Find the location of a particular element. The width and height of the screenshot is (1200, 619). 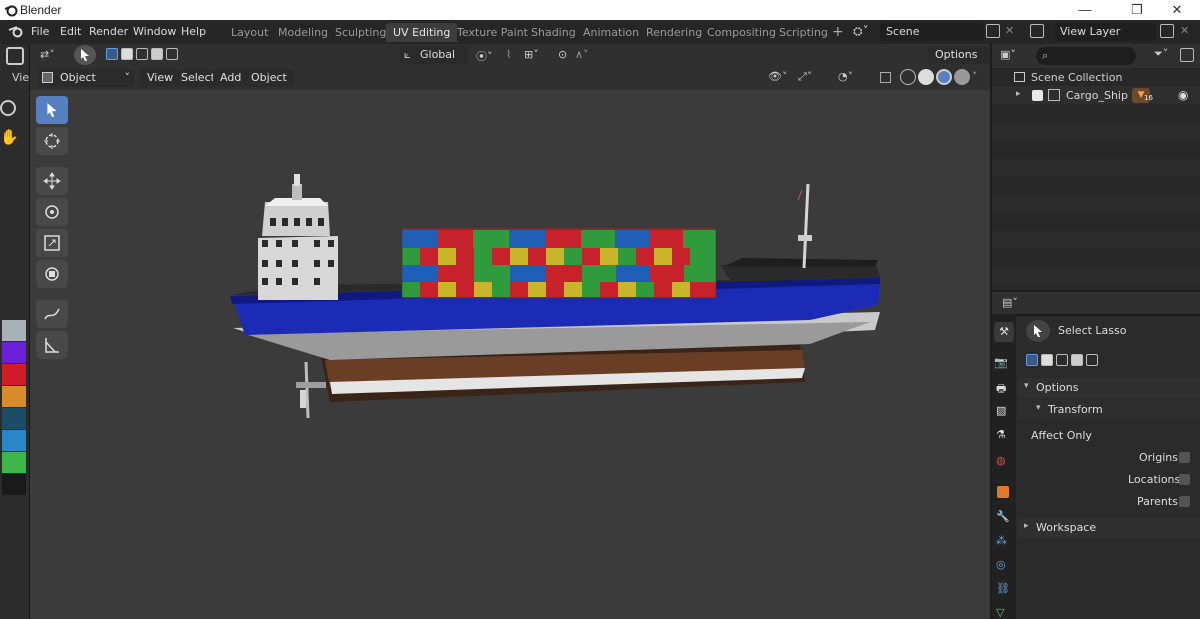

shading-mode-buttons is located at coordinates (935, 77).